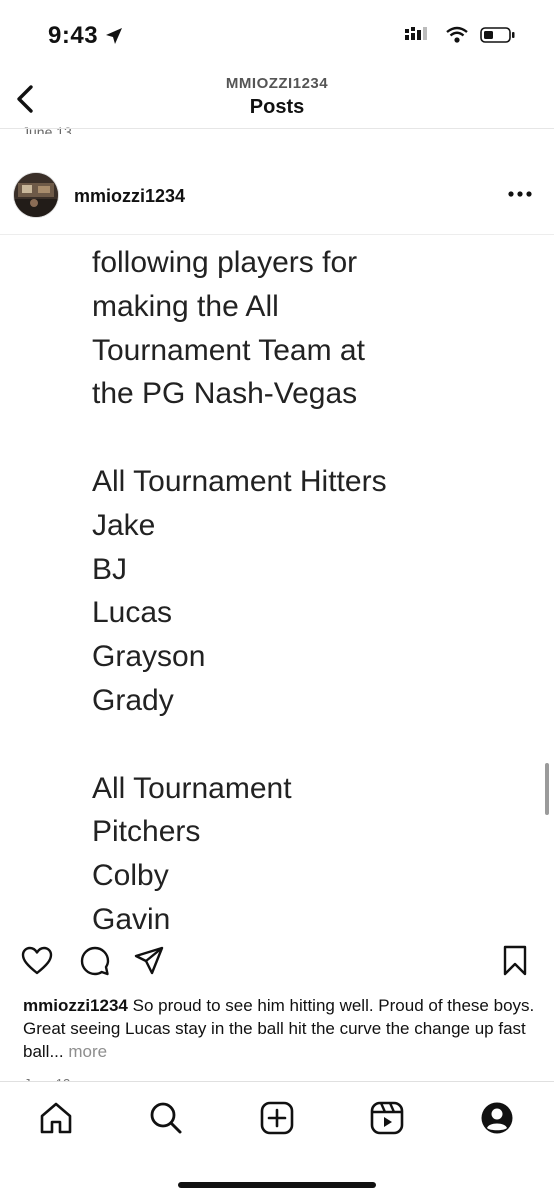 Image resolution: width=554 pixels, height=1200 pixels. I want to click on avatar-image, so click(36, 195).